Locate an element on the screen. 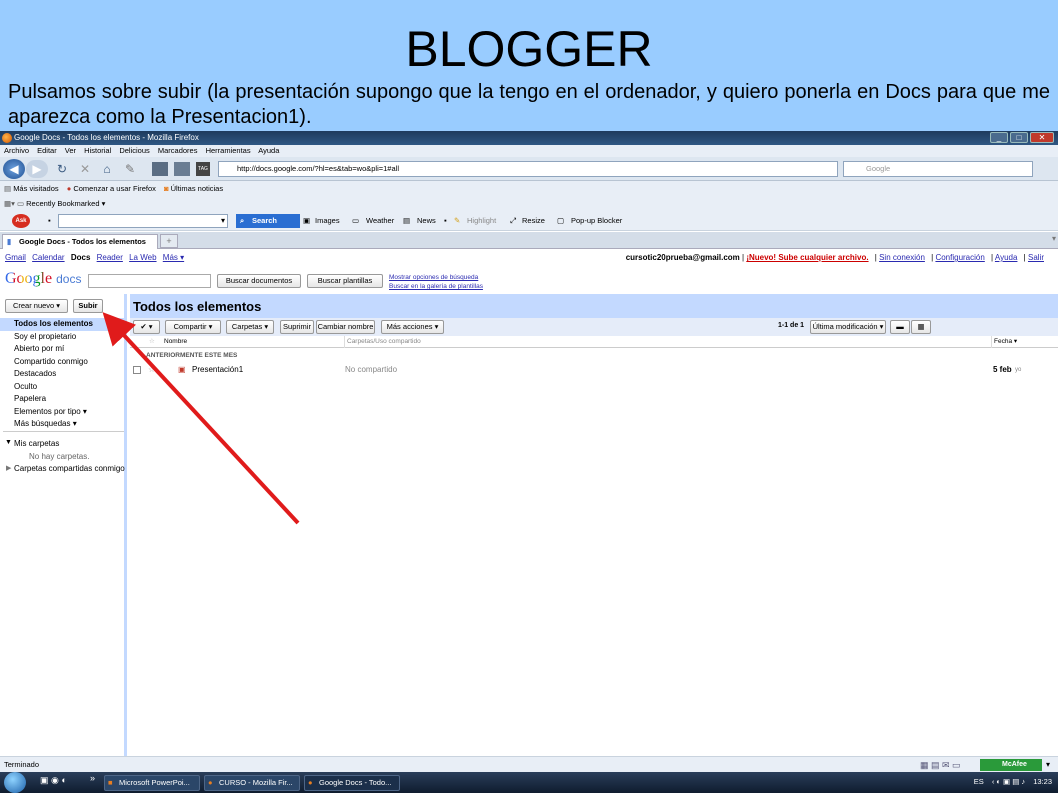 This screenshot has height=793, width=1058. menu-archivo: Archivo is located at coordinates (16, 150).